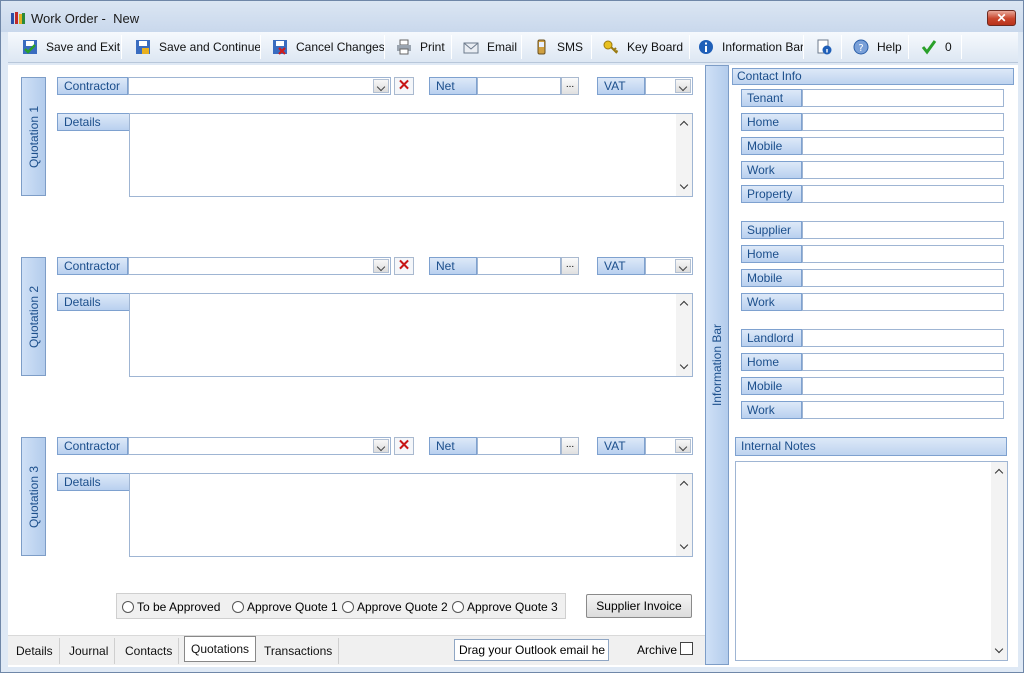 The height and width of the screenshot is (673, 1024). Describe the element at coordinates (903, 146) in the screenshot. I see `tenant-mobile-field` at that location.